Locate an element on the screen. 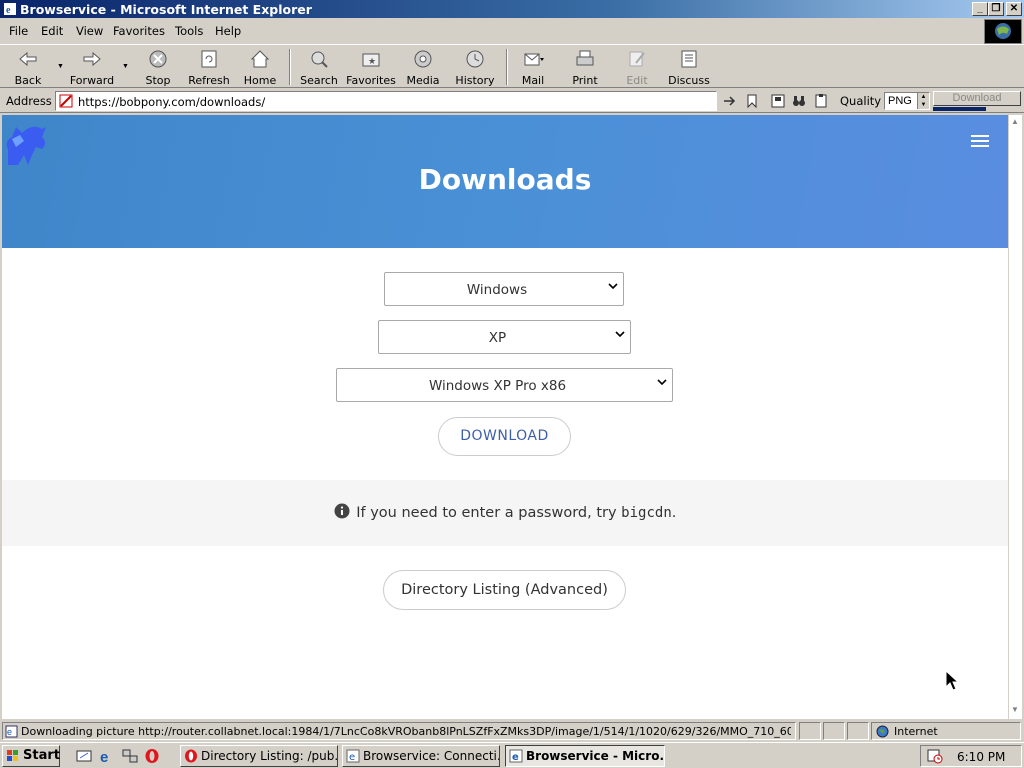  printer-icon is located at coordinates (585, 58).